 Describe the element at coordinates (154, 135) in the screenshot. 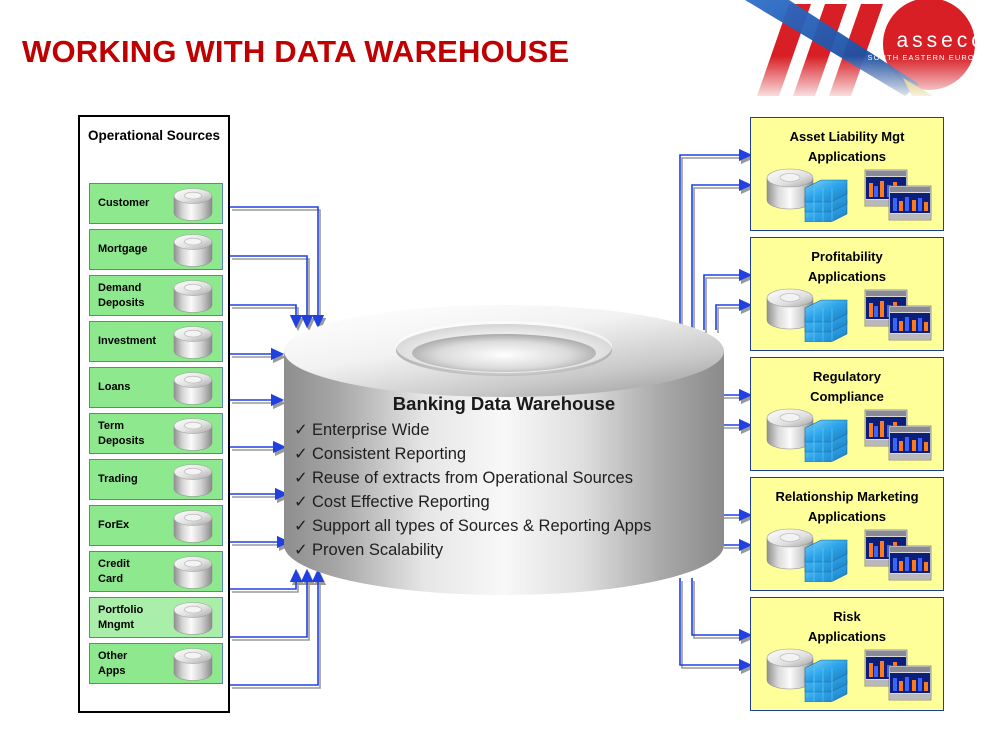

I see `operational-sources-title: Operational Sources` at that location.